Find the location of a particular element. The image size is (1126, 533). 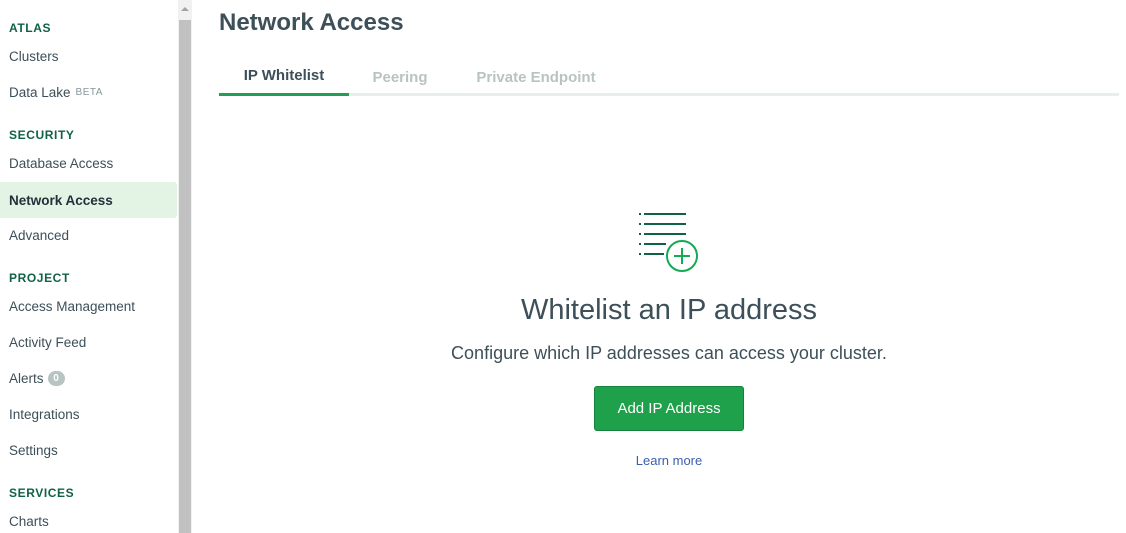

sidebar-item-label: Integrations is located at coordinates (44, 414).